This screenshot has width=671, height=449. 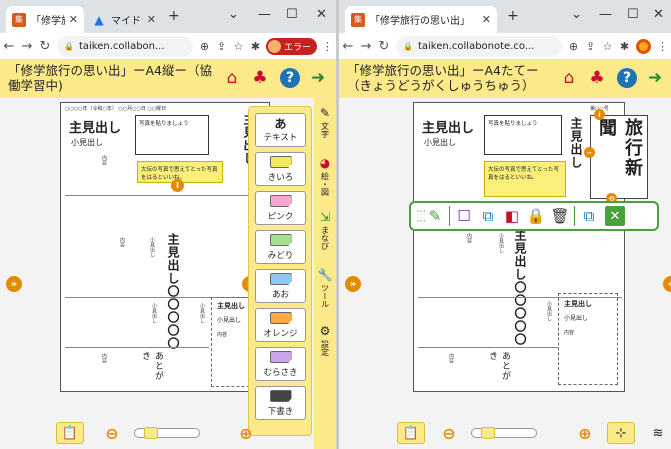 What do you see at coordinates (280, 130) in the screenshot?
I see `text-button: あ テキスト` at bounding box center [280, 130].